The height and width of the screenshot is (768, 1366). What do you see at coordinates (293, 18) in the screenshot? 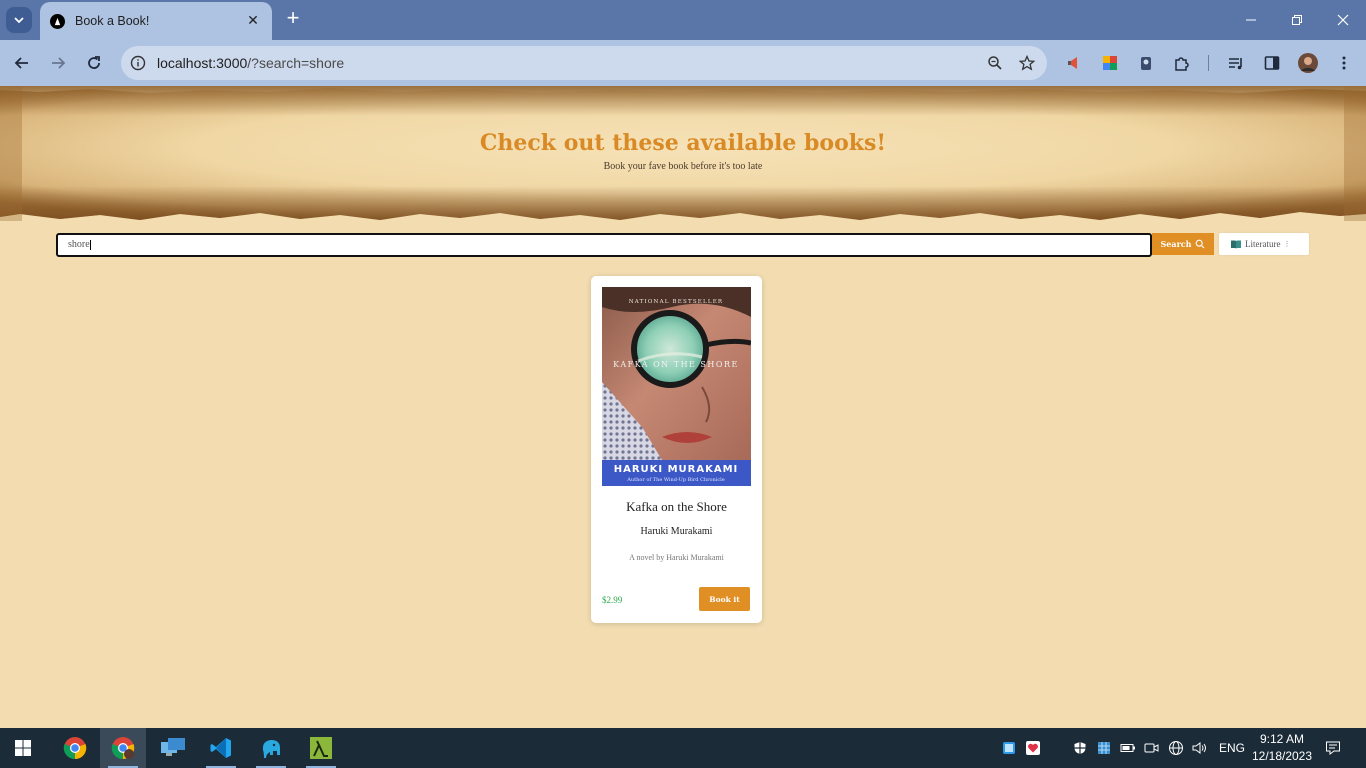
I see `new-tab-button: +` at bounding box center [293, 18].